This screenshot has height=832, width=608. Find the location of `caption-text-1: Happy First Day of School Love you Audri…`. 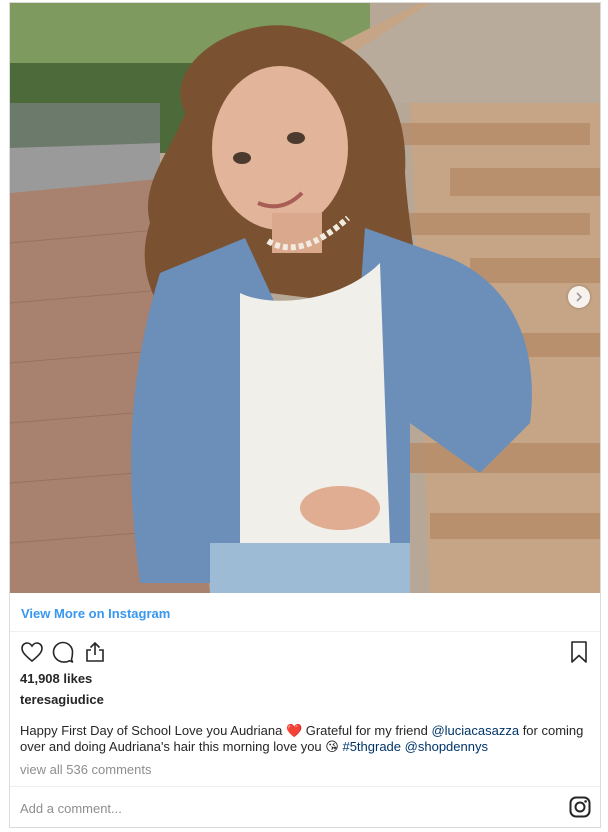

caption-text-1: Happy First Day of School Love you Audri… is located at coordinates (153, 730).